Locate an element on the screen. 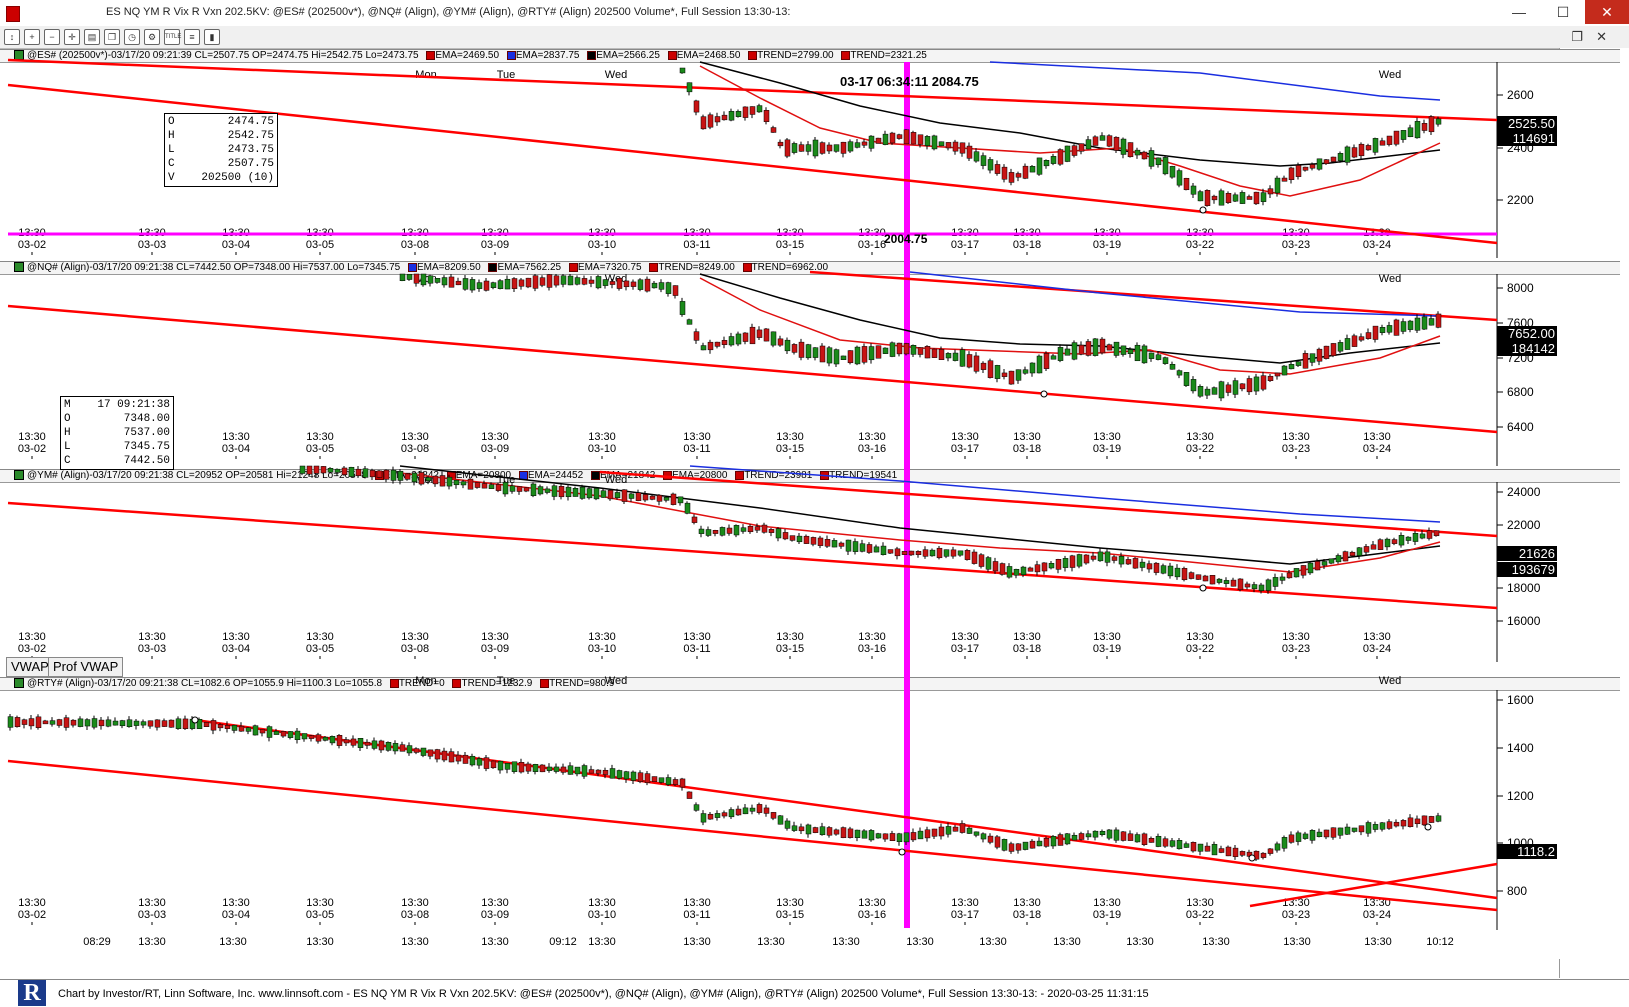 The width and height of the screenshot is (1629, 1007). scroll-icon: ↕ is located at coordinates (12, 37).